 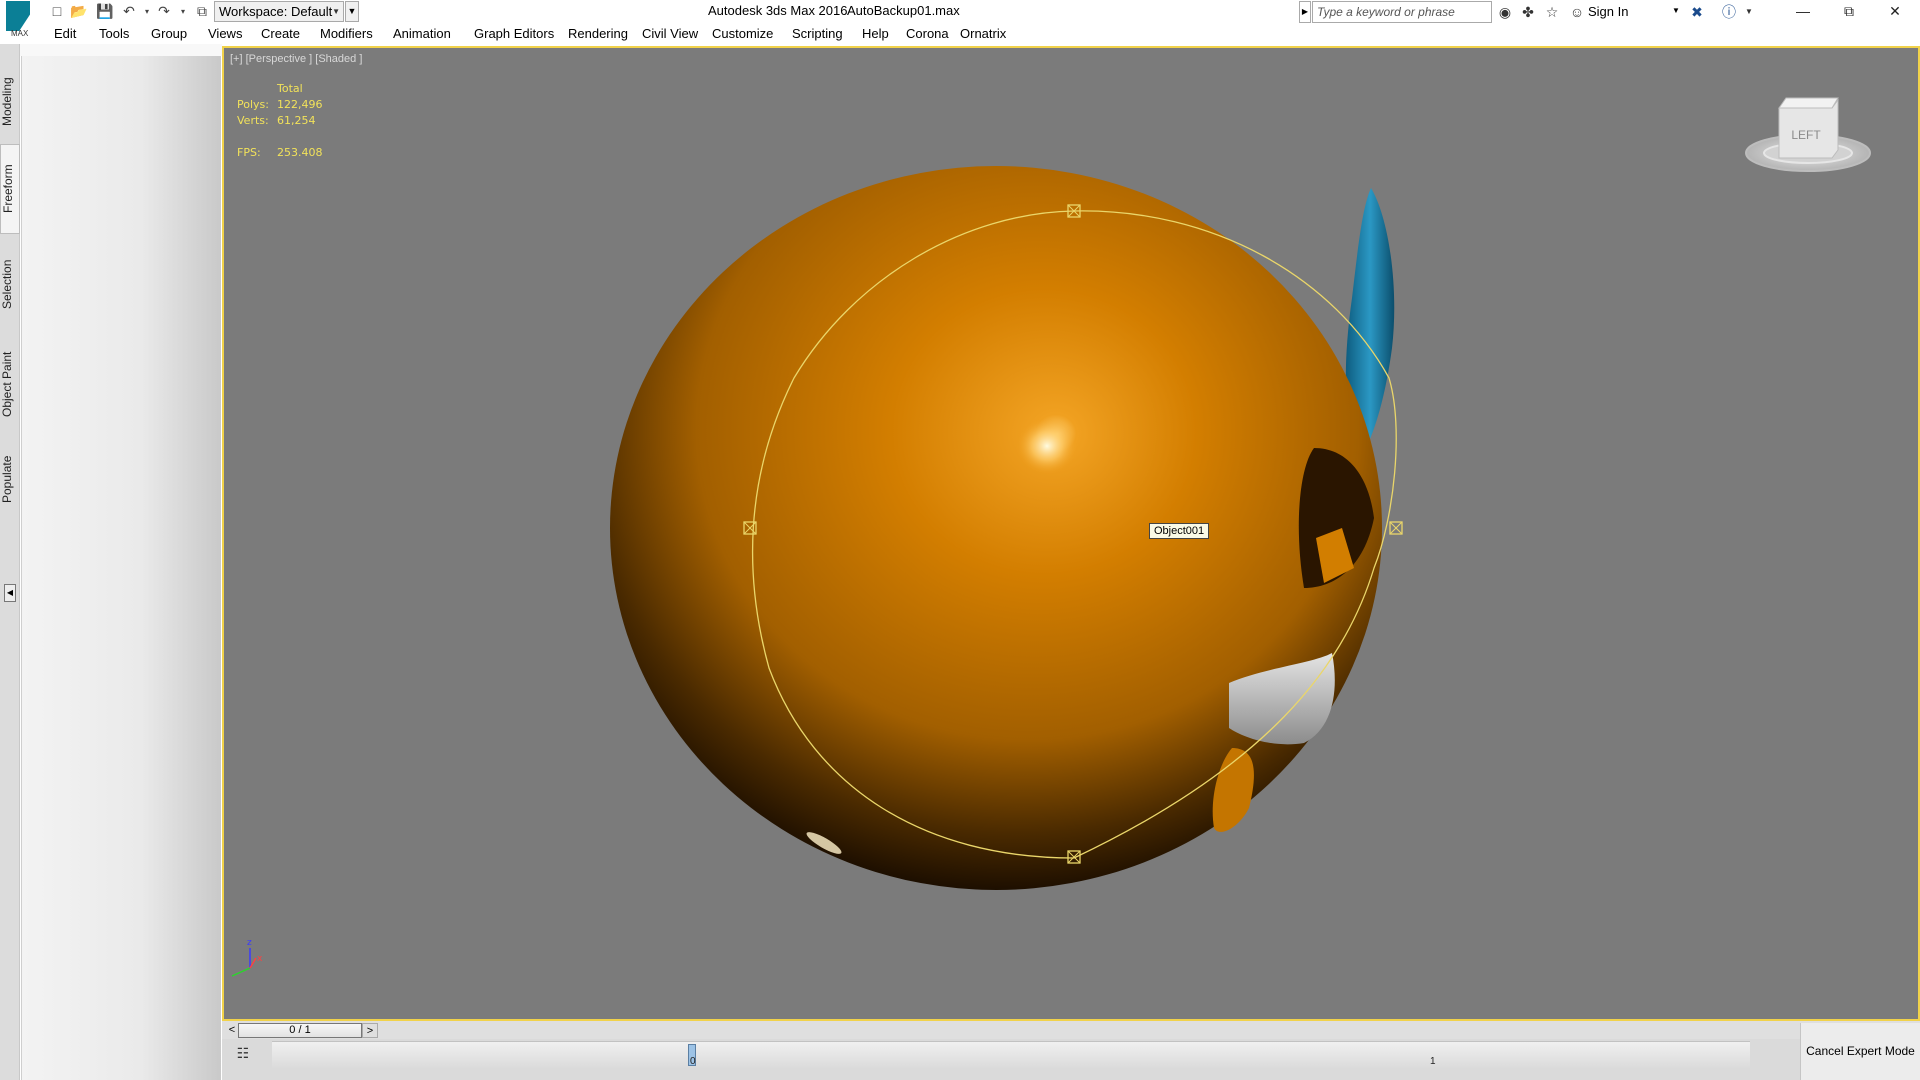 I want to click on viewcube: LEFT, so click(x=1808, y=134).